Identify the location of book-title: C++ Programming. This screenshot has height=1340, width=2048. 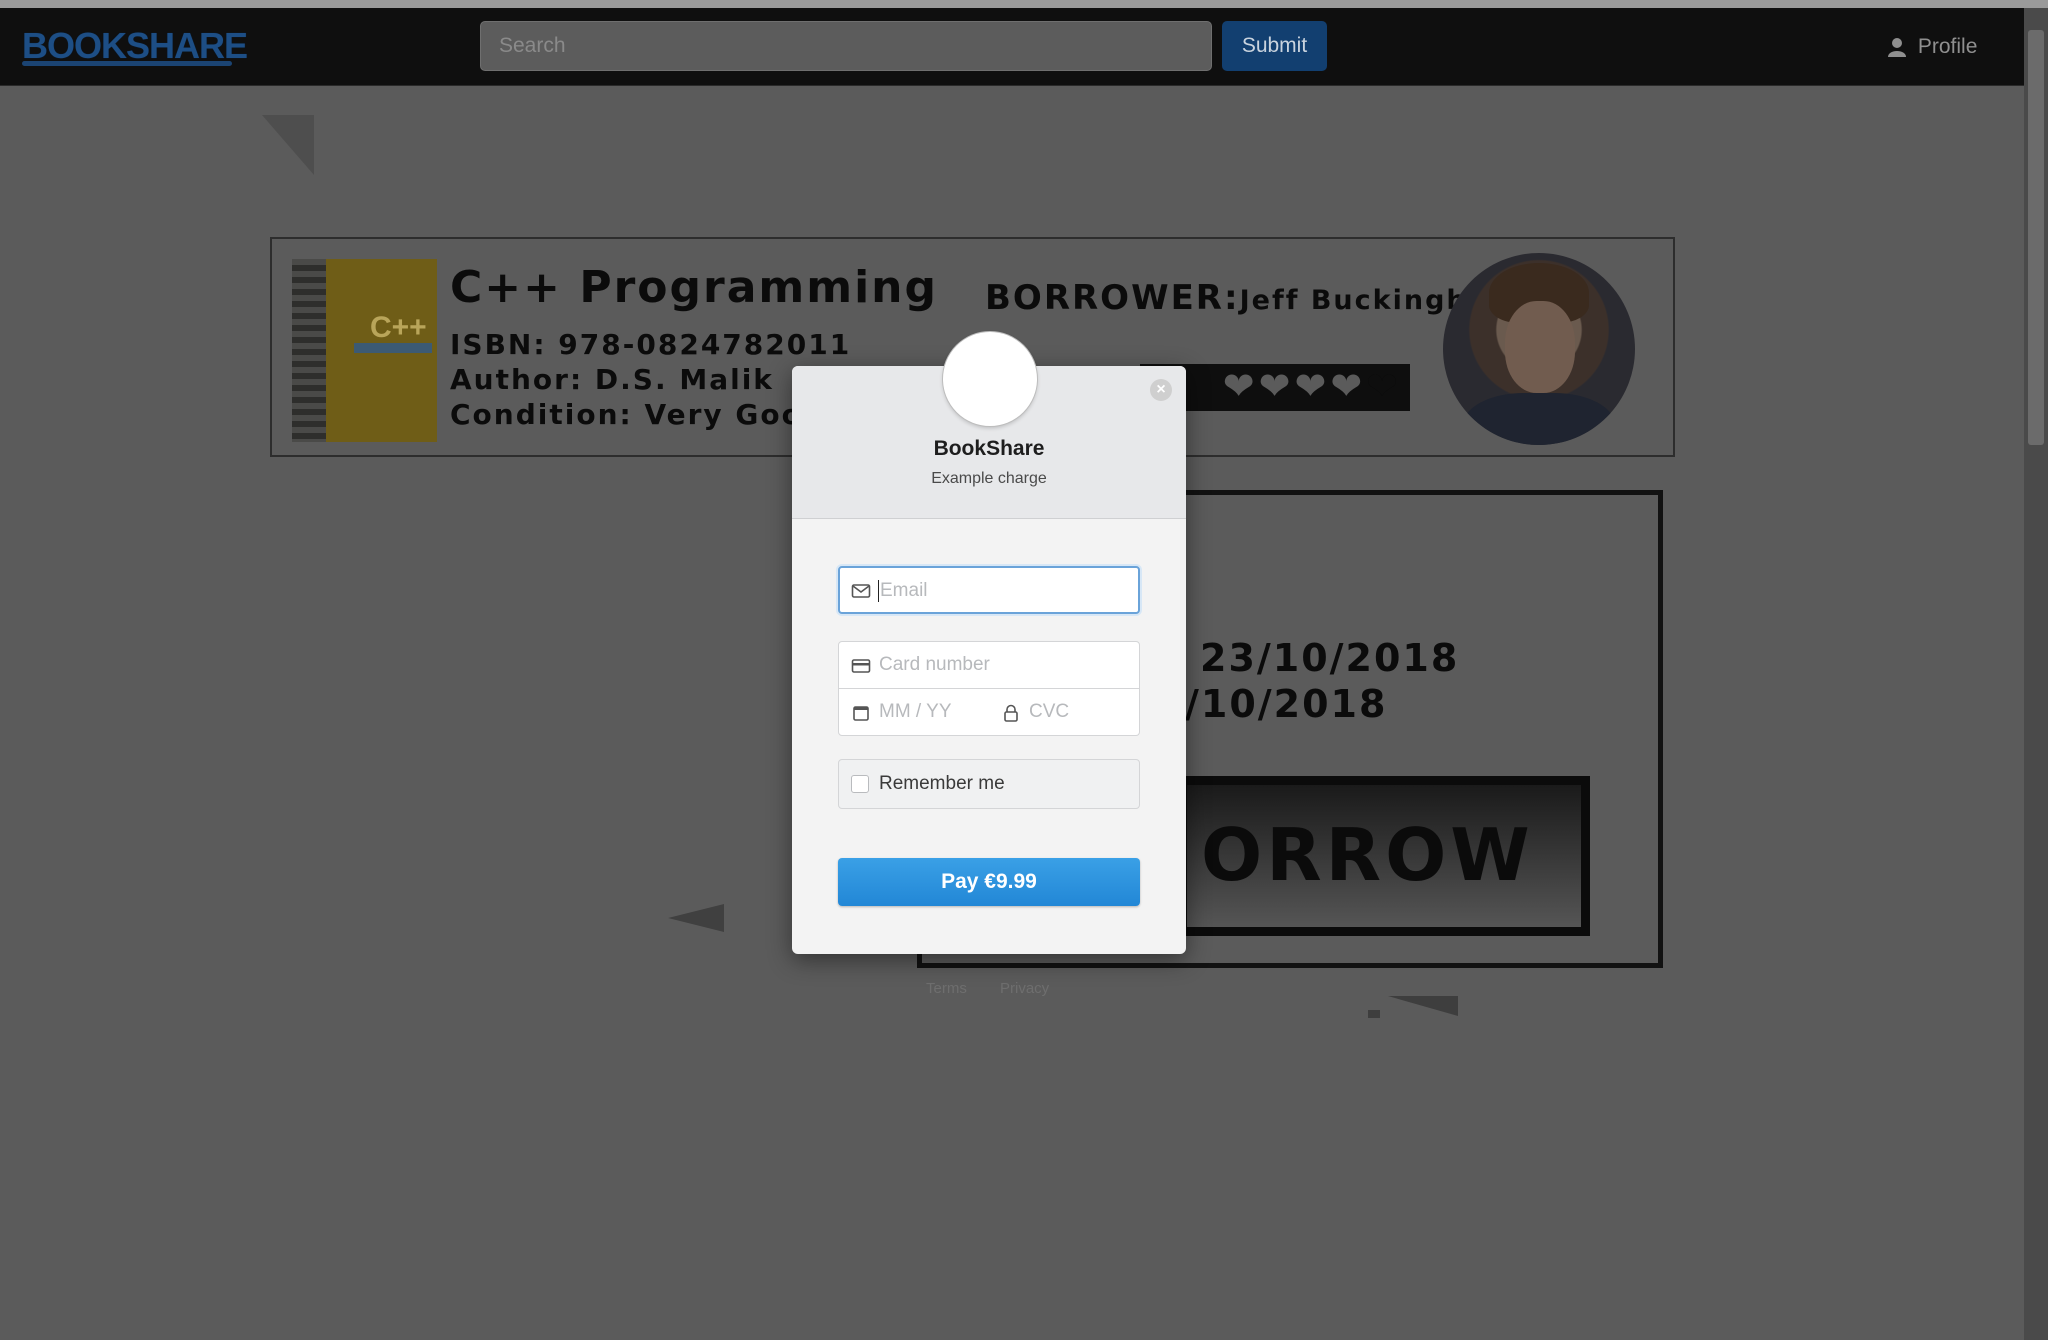
(694, 287).